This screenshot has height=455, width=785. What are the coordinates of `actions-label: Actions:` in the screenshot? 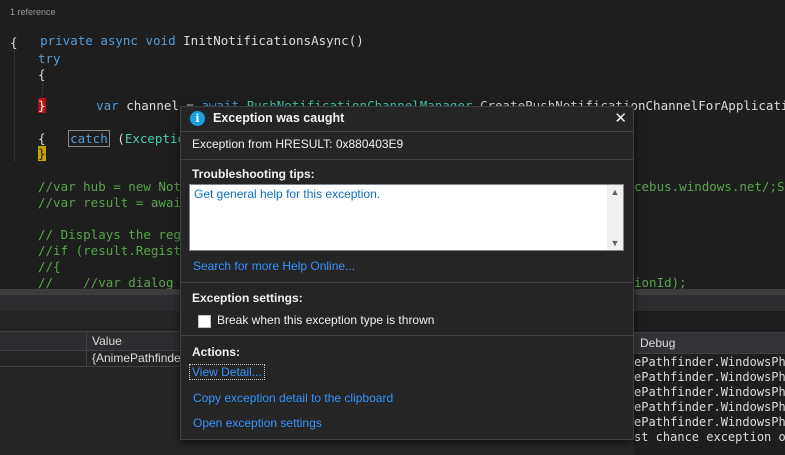 It's located at (216, 352).